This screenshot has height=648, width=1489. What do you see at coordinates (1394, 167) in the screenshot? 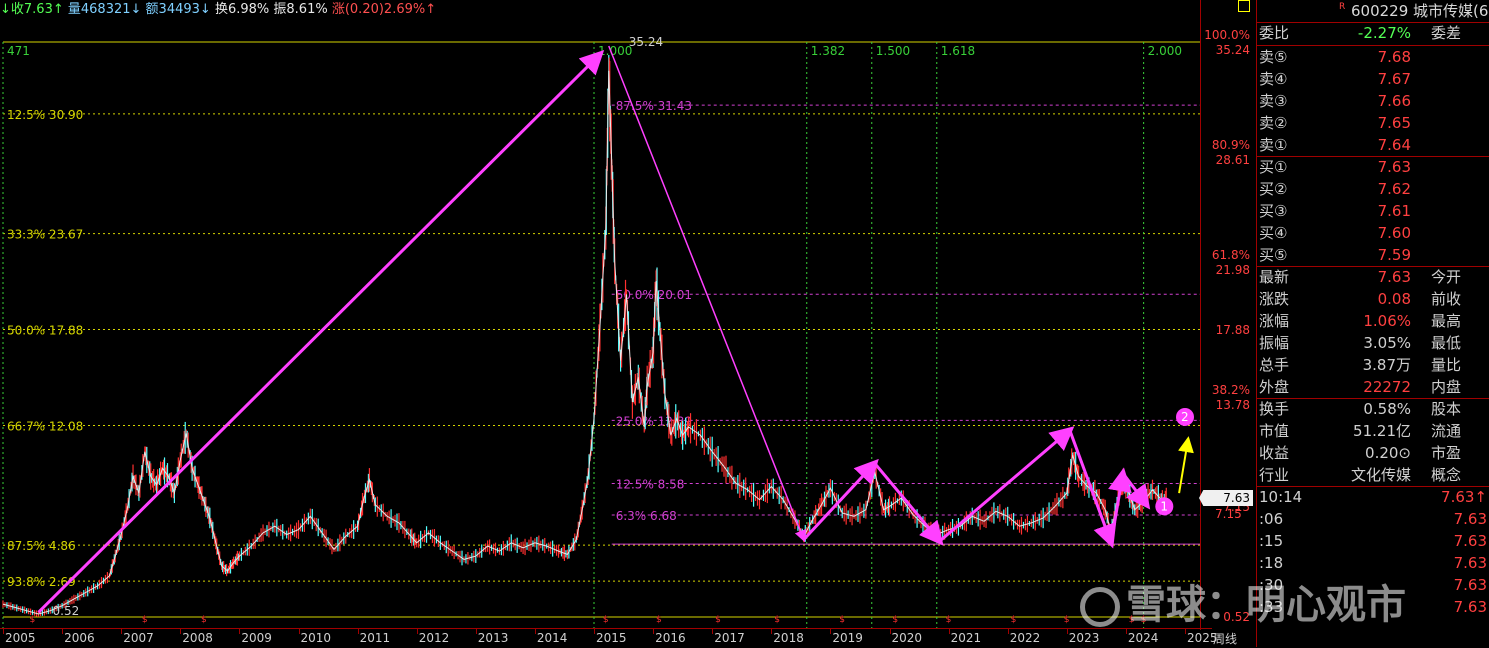
I see `buy-row-value: 7.63` at bounding box center [1394, 167].